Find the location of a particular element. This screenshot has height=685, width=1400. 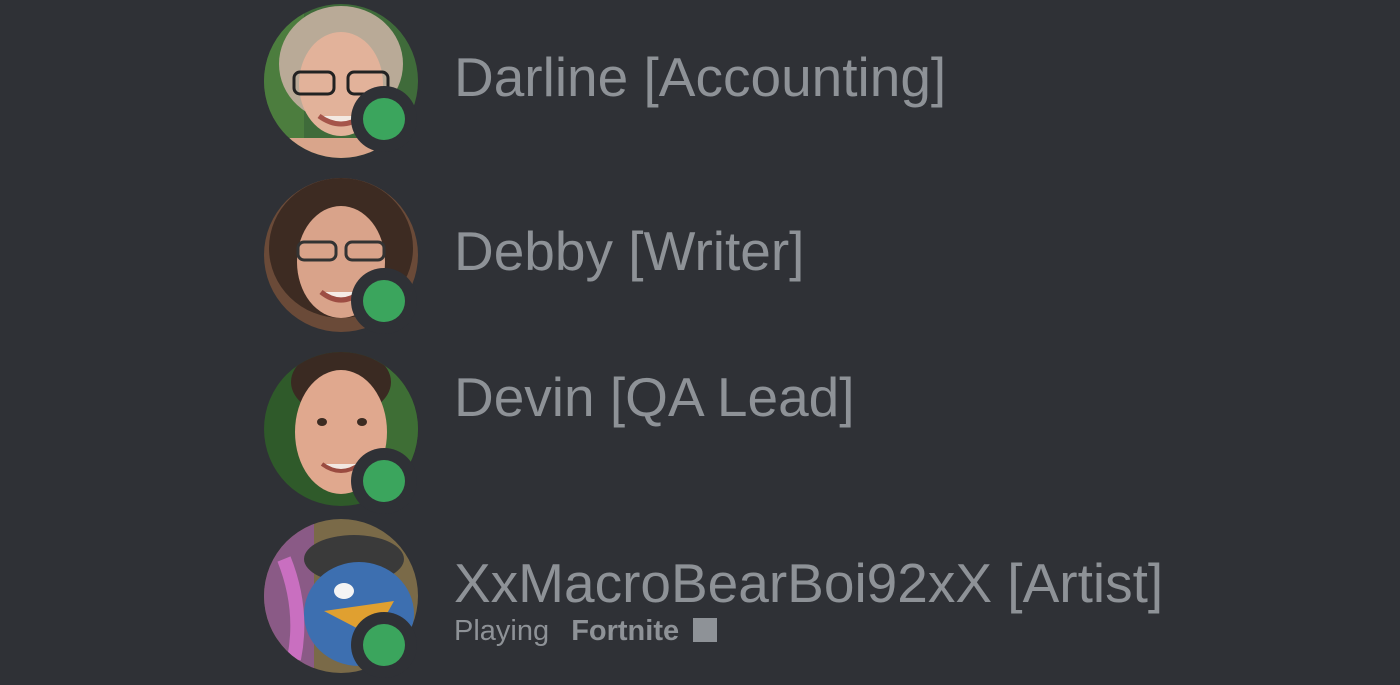

member-name: Devin [QA Lead] is located at coordinates (654, 397).